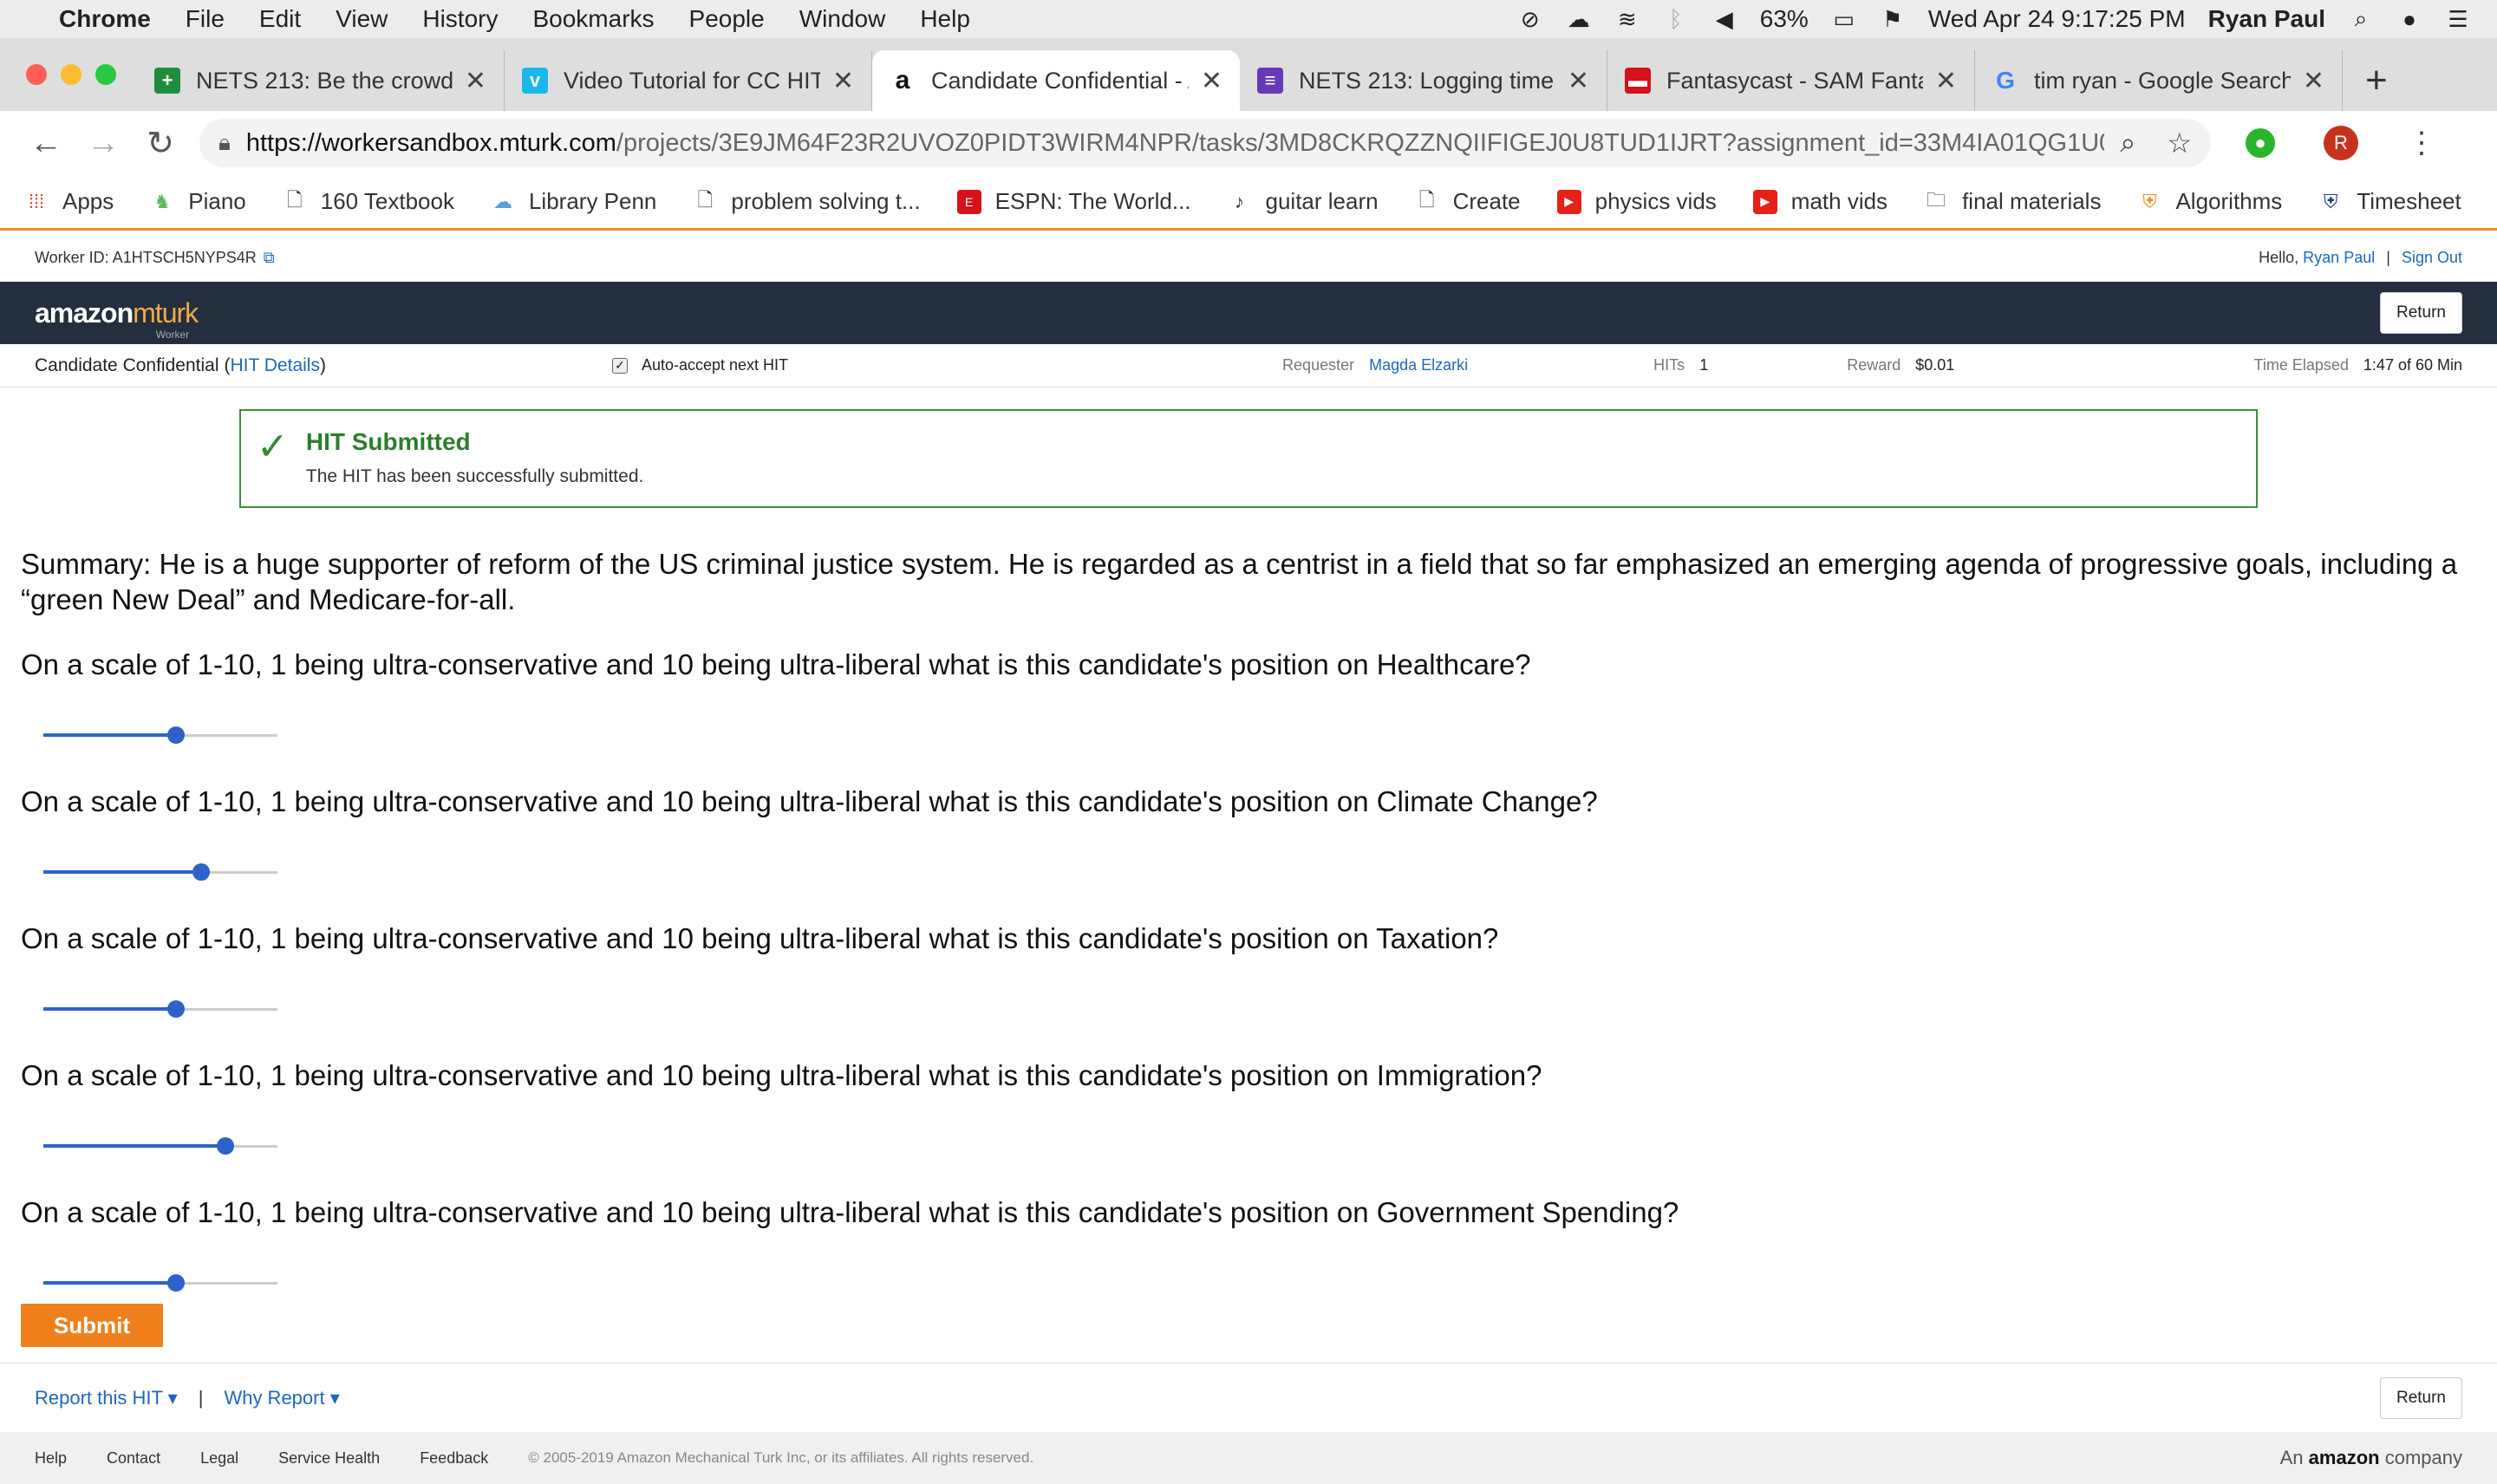 The width and height of the screenshot is (2497, 1484). What do you see at coordinates (1579, 19) in the screenshot?
I see `creative-cloud-icon: ☁` at bounding box center [1579, 19].